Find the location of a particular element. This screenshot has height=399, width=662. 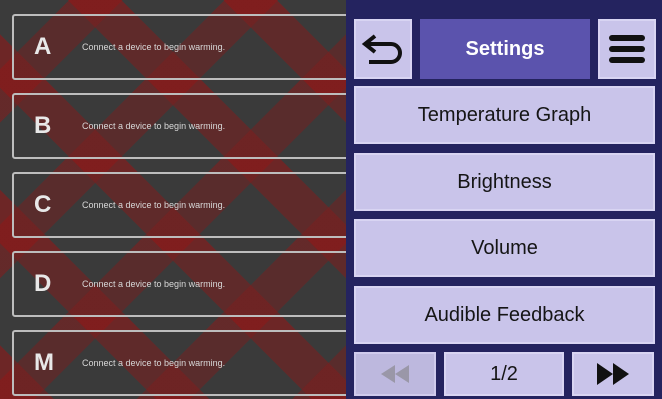

page-indicator: 1/2 is located at coordinates (504, 374).